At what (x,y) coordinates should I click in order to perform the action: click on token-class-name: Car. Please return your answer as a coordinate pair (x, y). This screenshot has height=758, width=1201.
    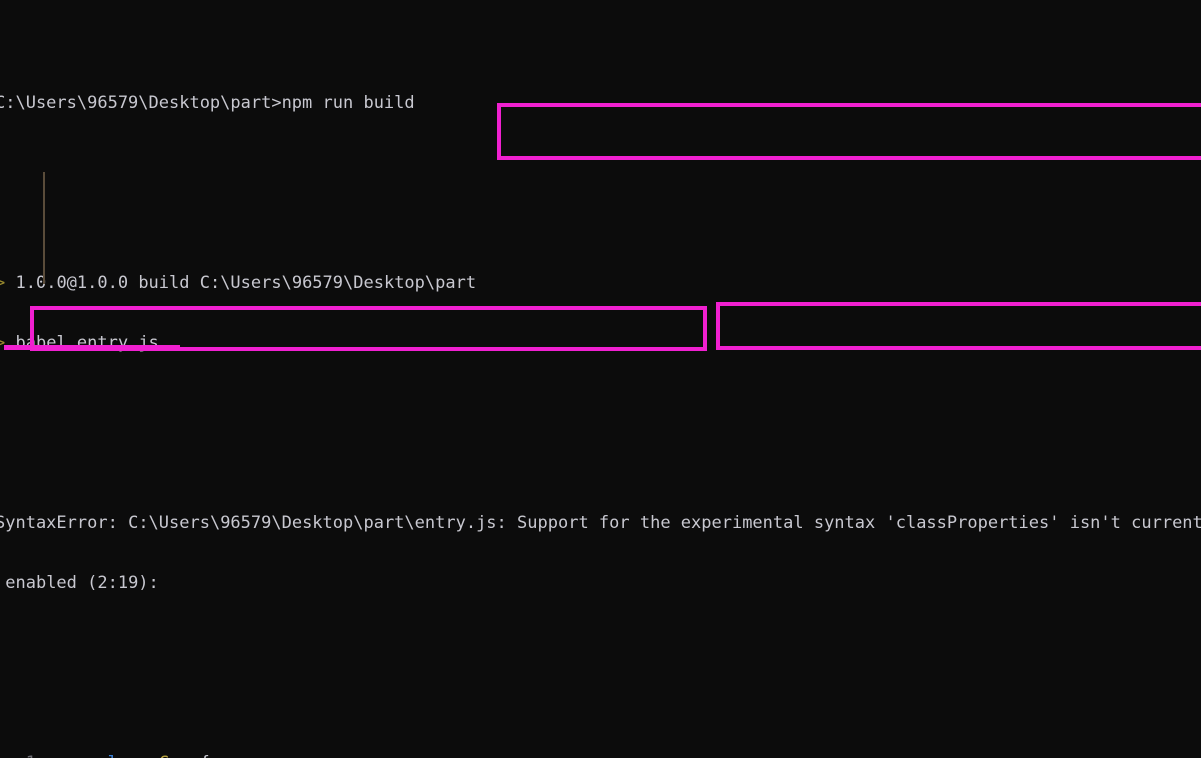
    Looking at the image, I should click on (174, 755).